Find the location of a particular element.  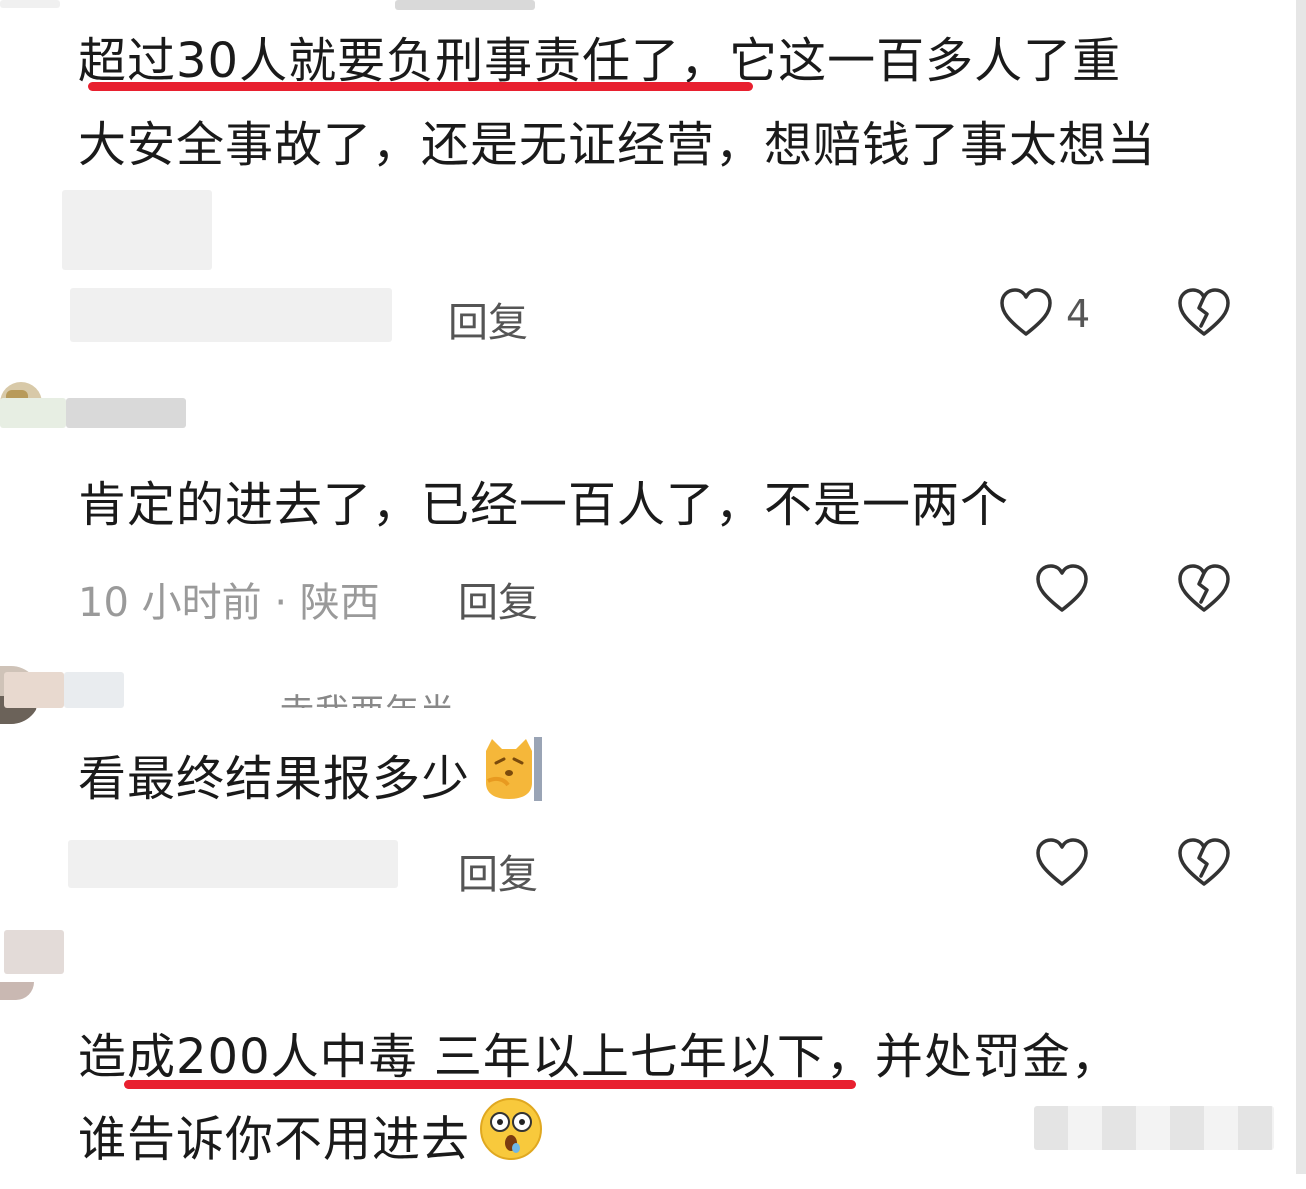

comment-1-line-1: 超过30人就要负刑事责任了，它这一百多人了重 is located at coordinates (599, 61).